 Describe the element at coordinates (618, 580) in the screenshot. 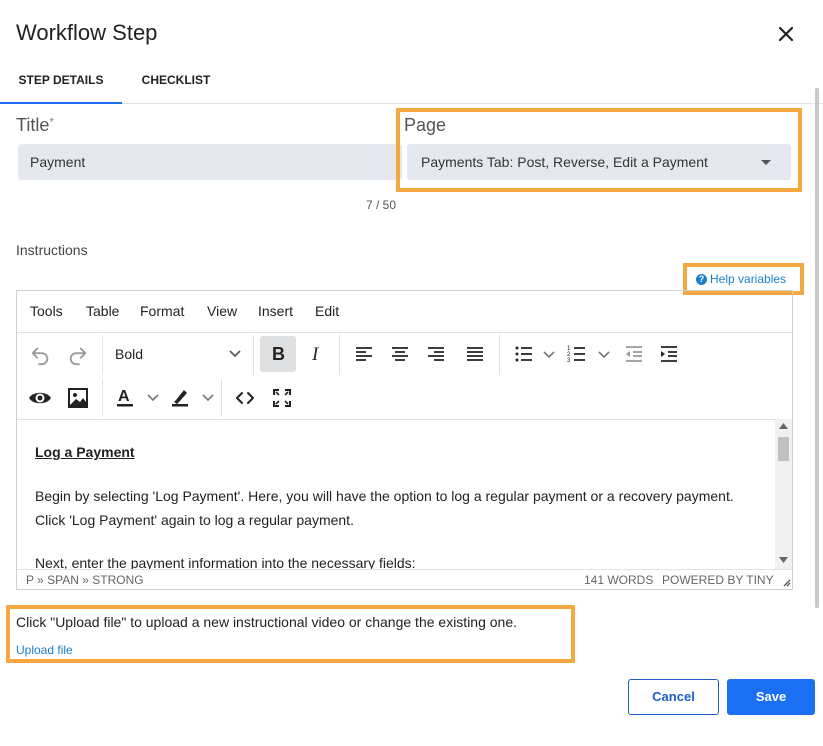

I see `word-count: 141 WORDS` at that location.